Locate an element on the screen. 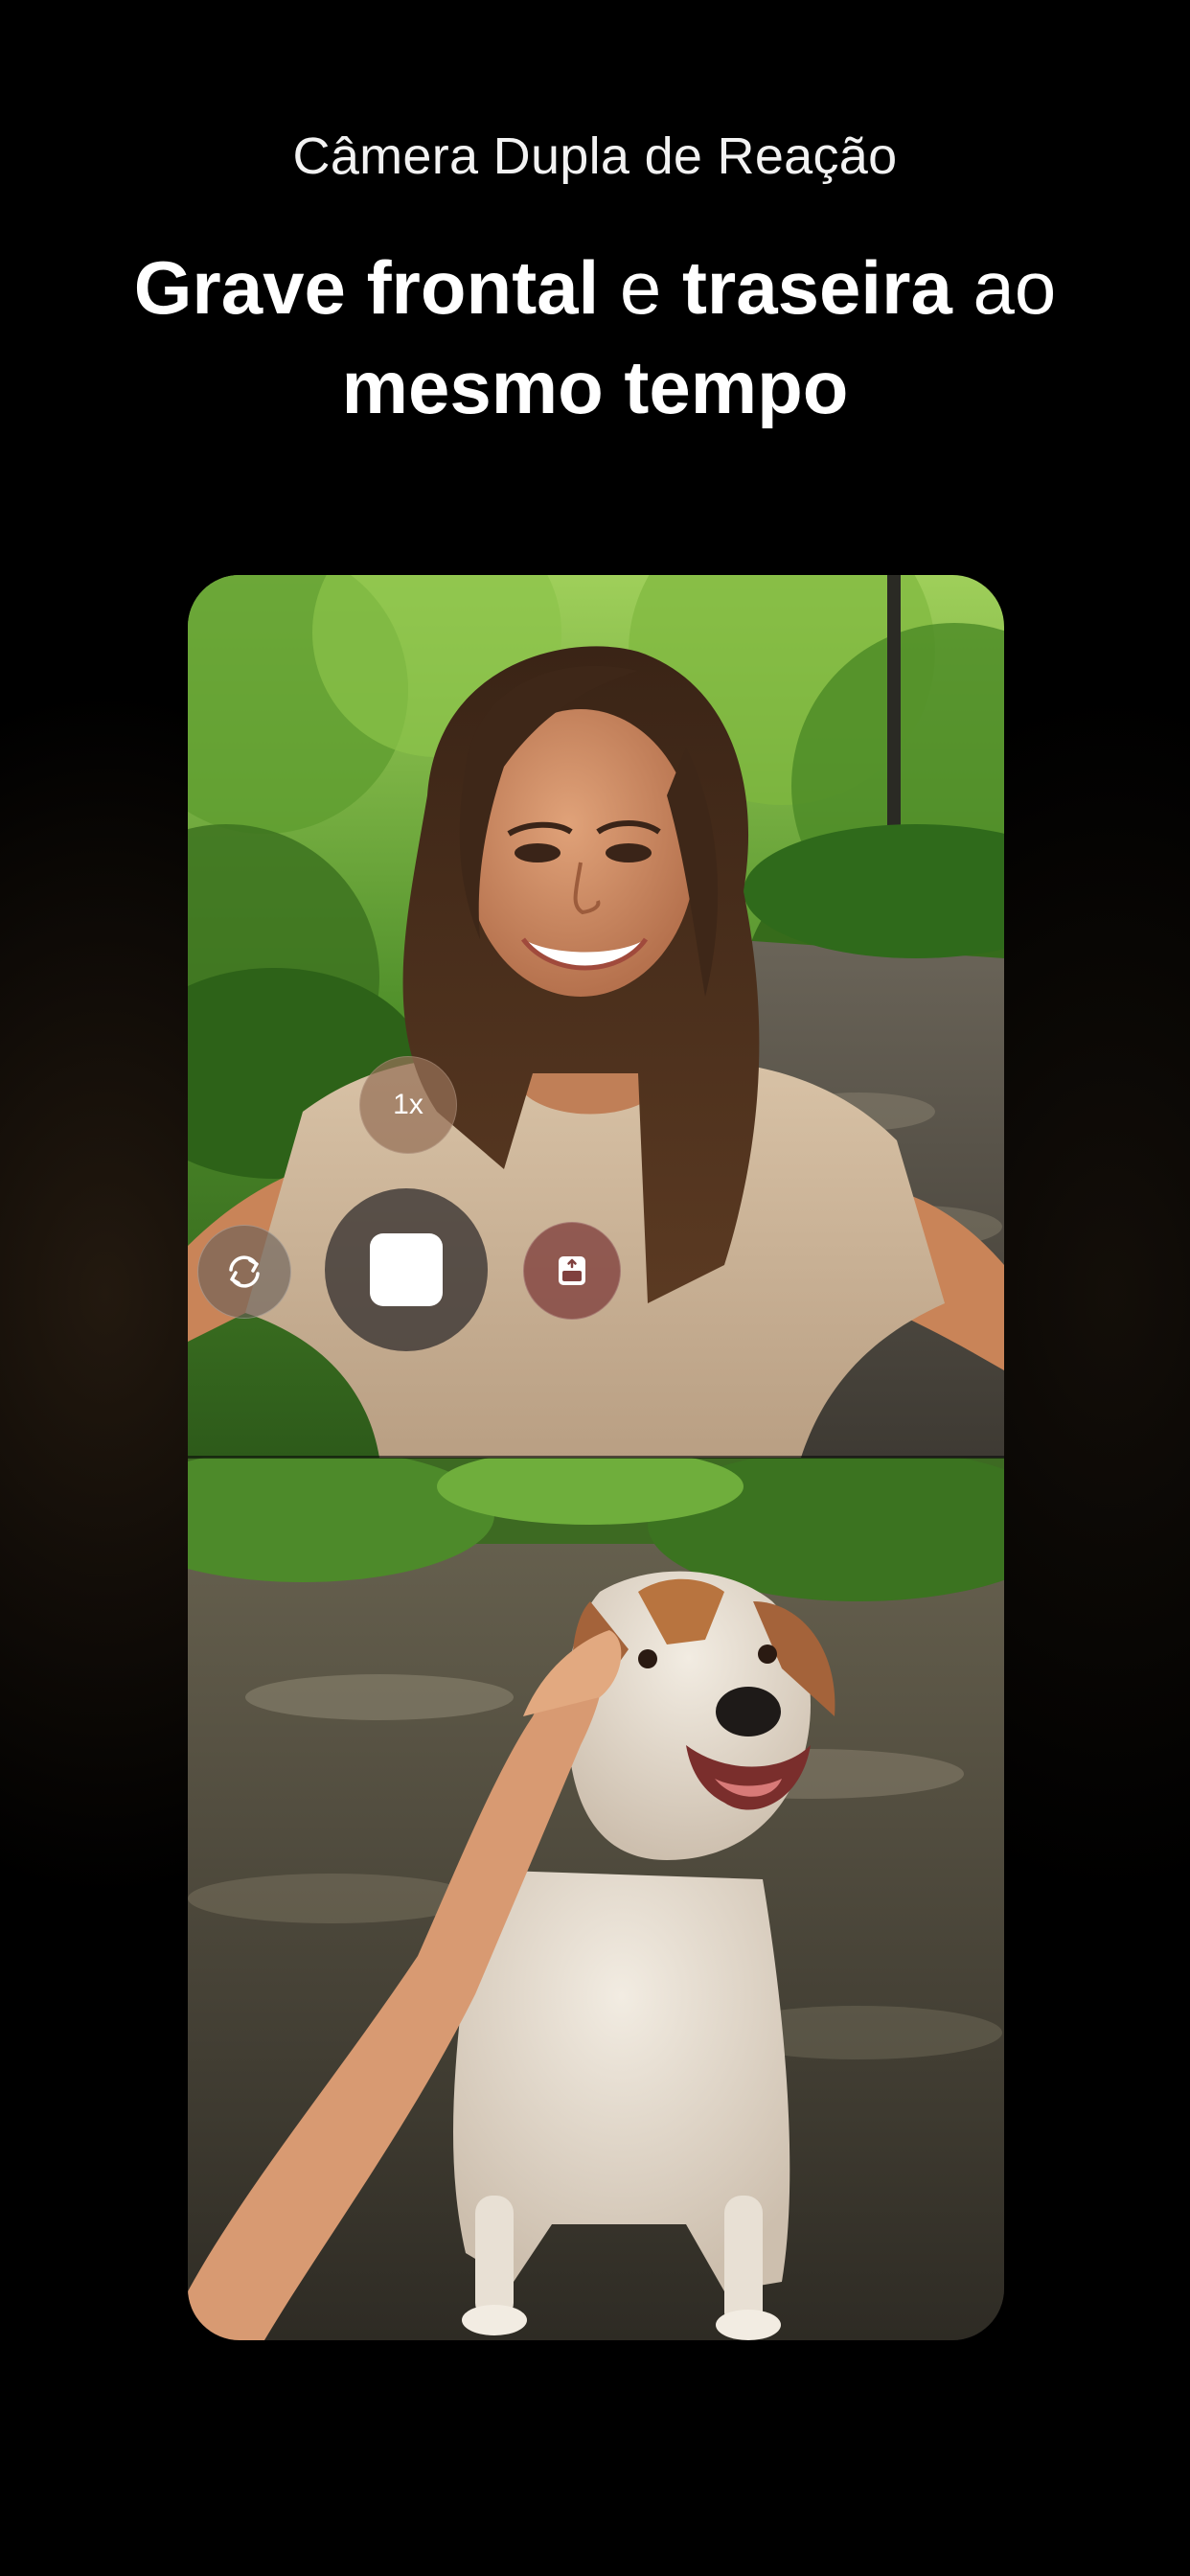 Image resolution: width=1190 pixels, height=2576 pixels. layout-swap-icon is located at coordinates (572, 1270).